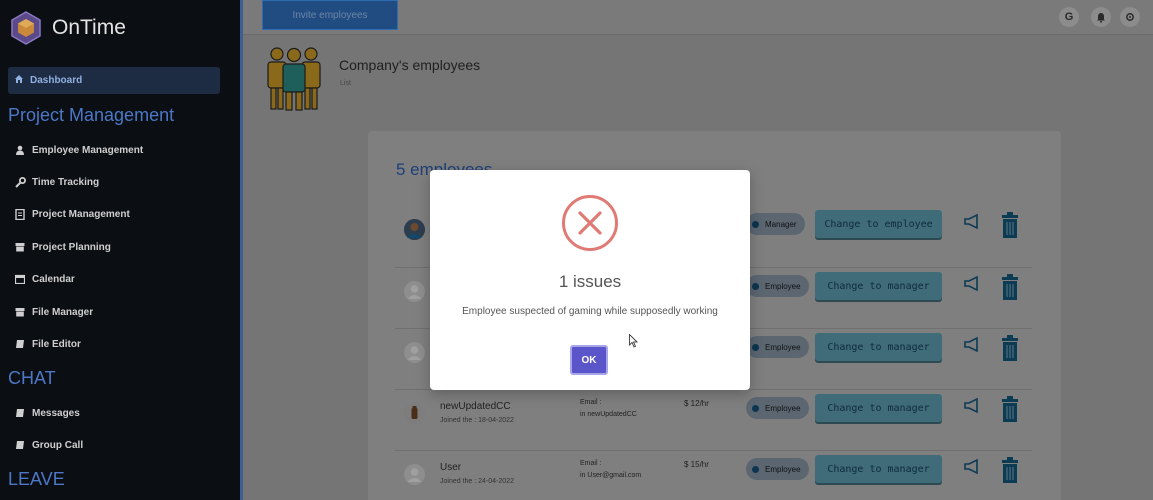 This screenshot has height=500, width=1153. What do you see at coordinates (53, 279) in the screenshot?
I see `sidebar-item-label: Calendar` at bounding box center [53, 279].